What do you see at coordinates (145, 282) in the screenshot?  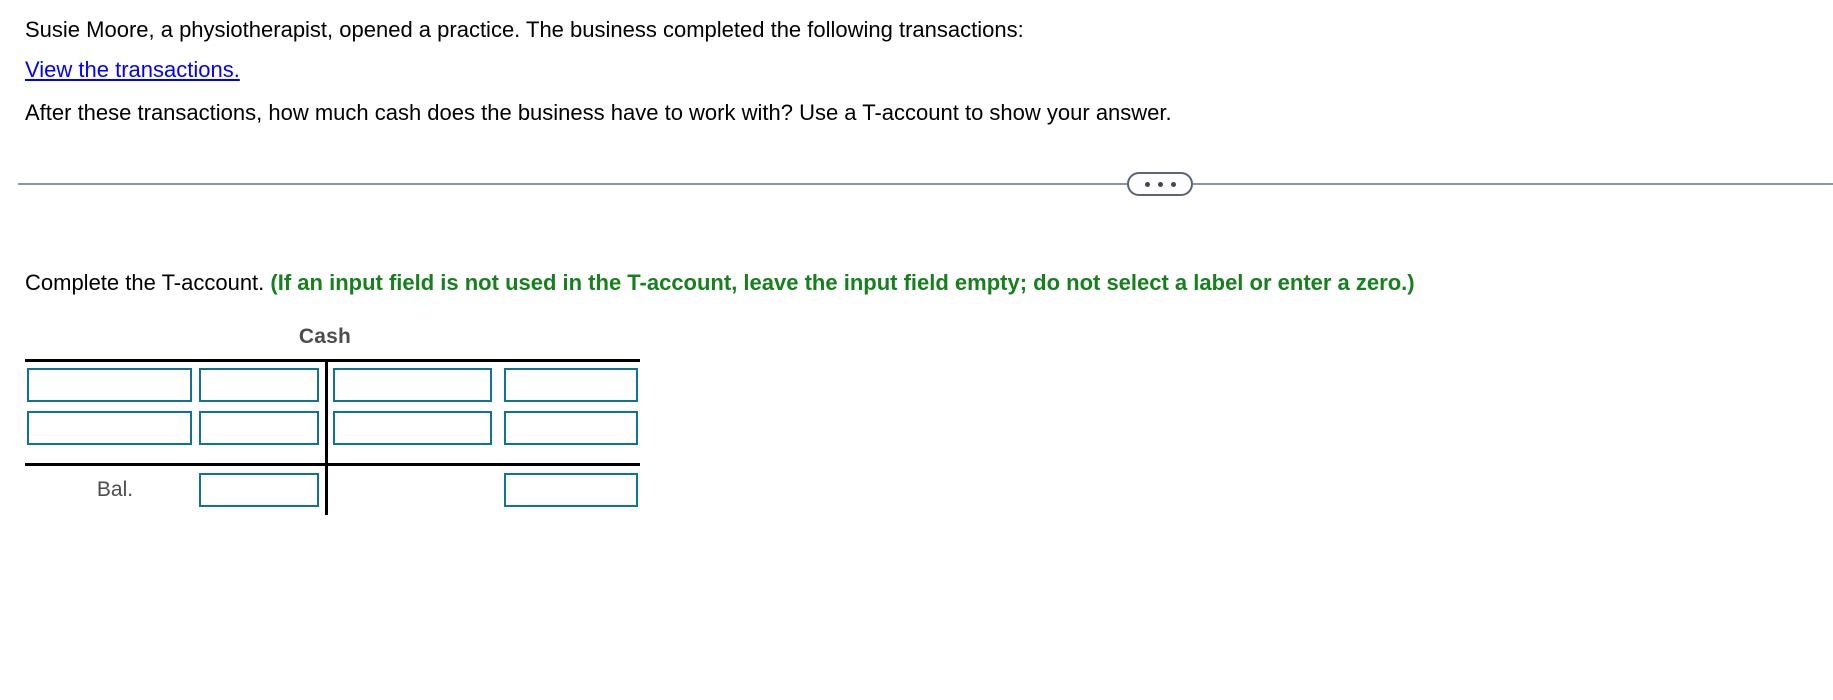 I see `instruction-prompt: Complete the T-account.` at bounding box center [145, 282].